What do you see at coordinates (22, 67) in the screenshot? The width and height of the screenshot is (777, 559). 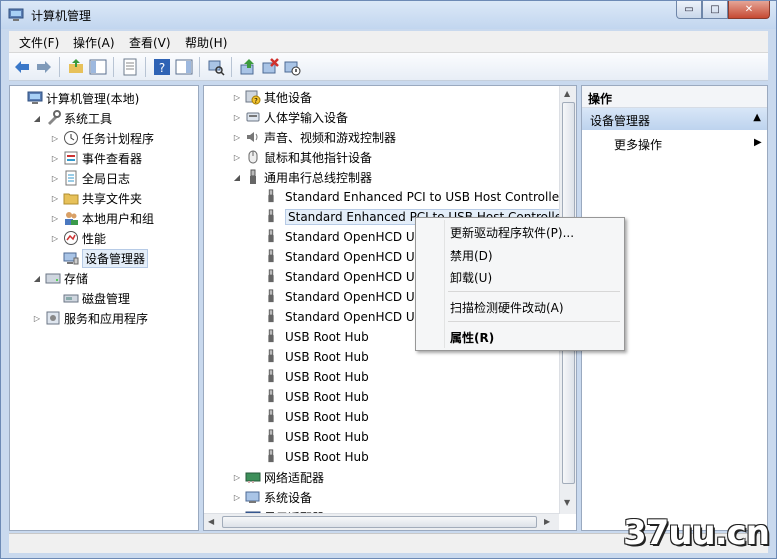 I see `back-arrow-icon` at bounding box center [22, 67].